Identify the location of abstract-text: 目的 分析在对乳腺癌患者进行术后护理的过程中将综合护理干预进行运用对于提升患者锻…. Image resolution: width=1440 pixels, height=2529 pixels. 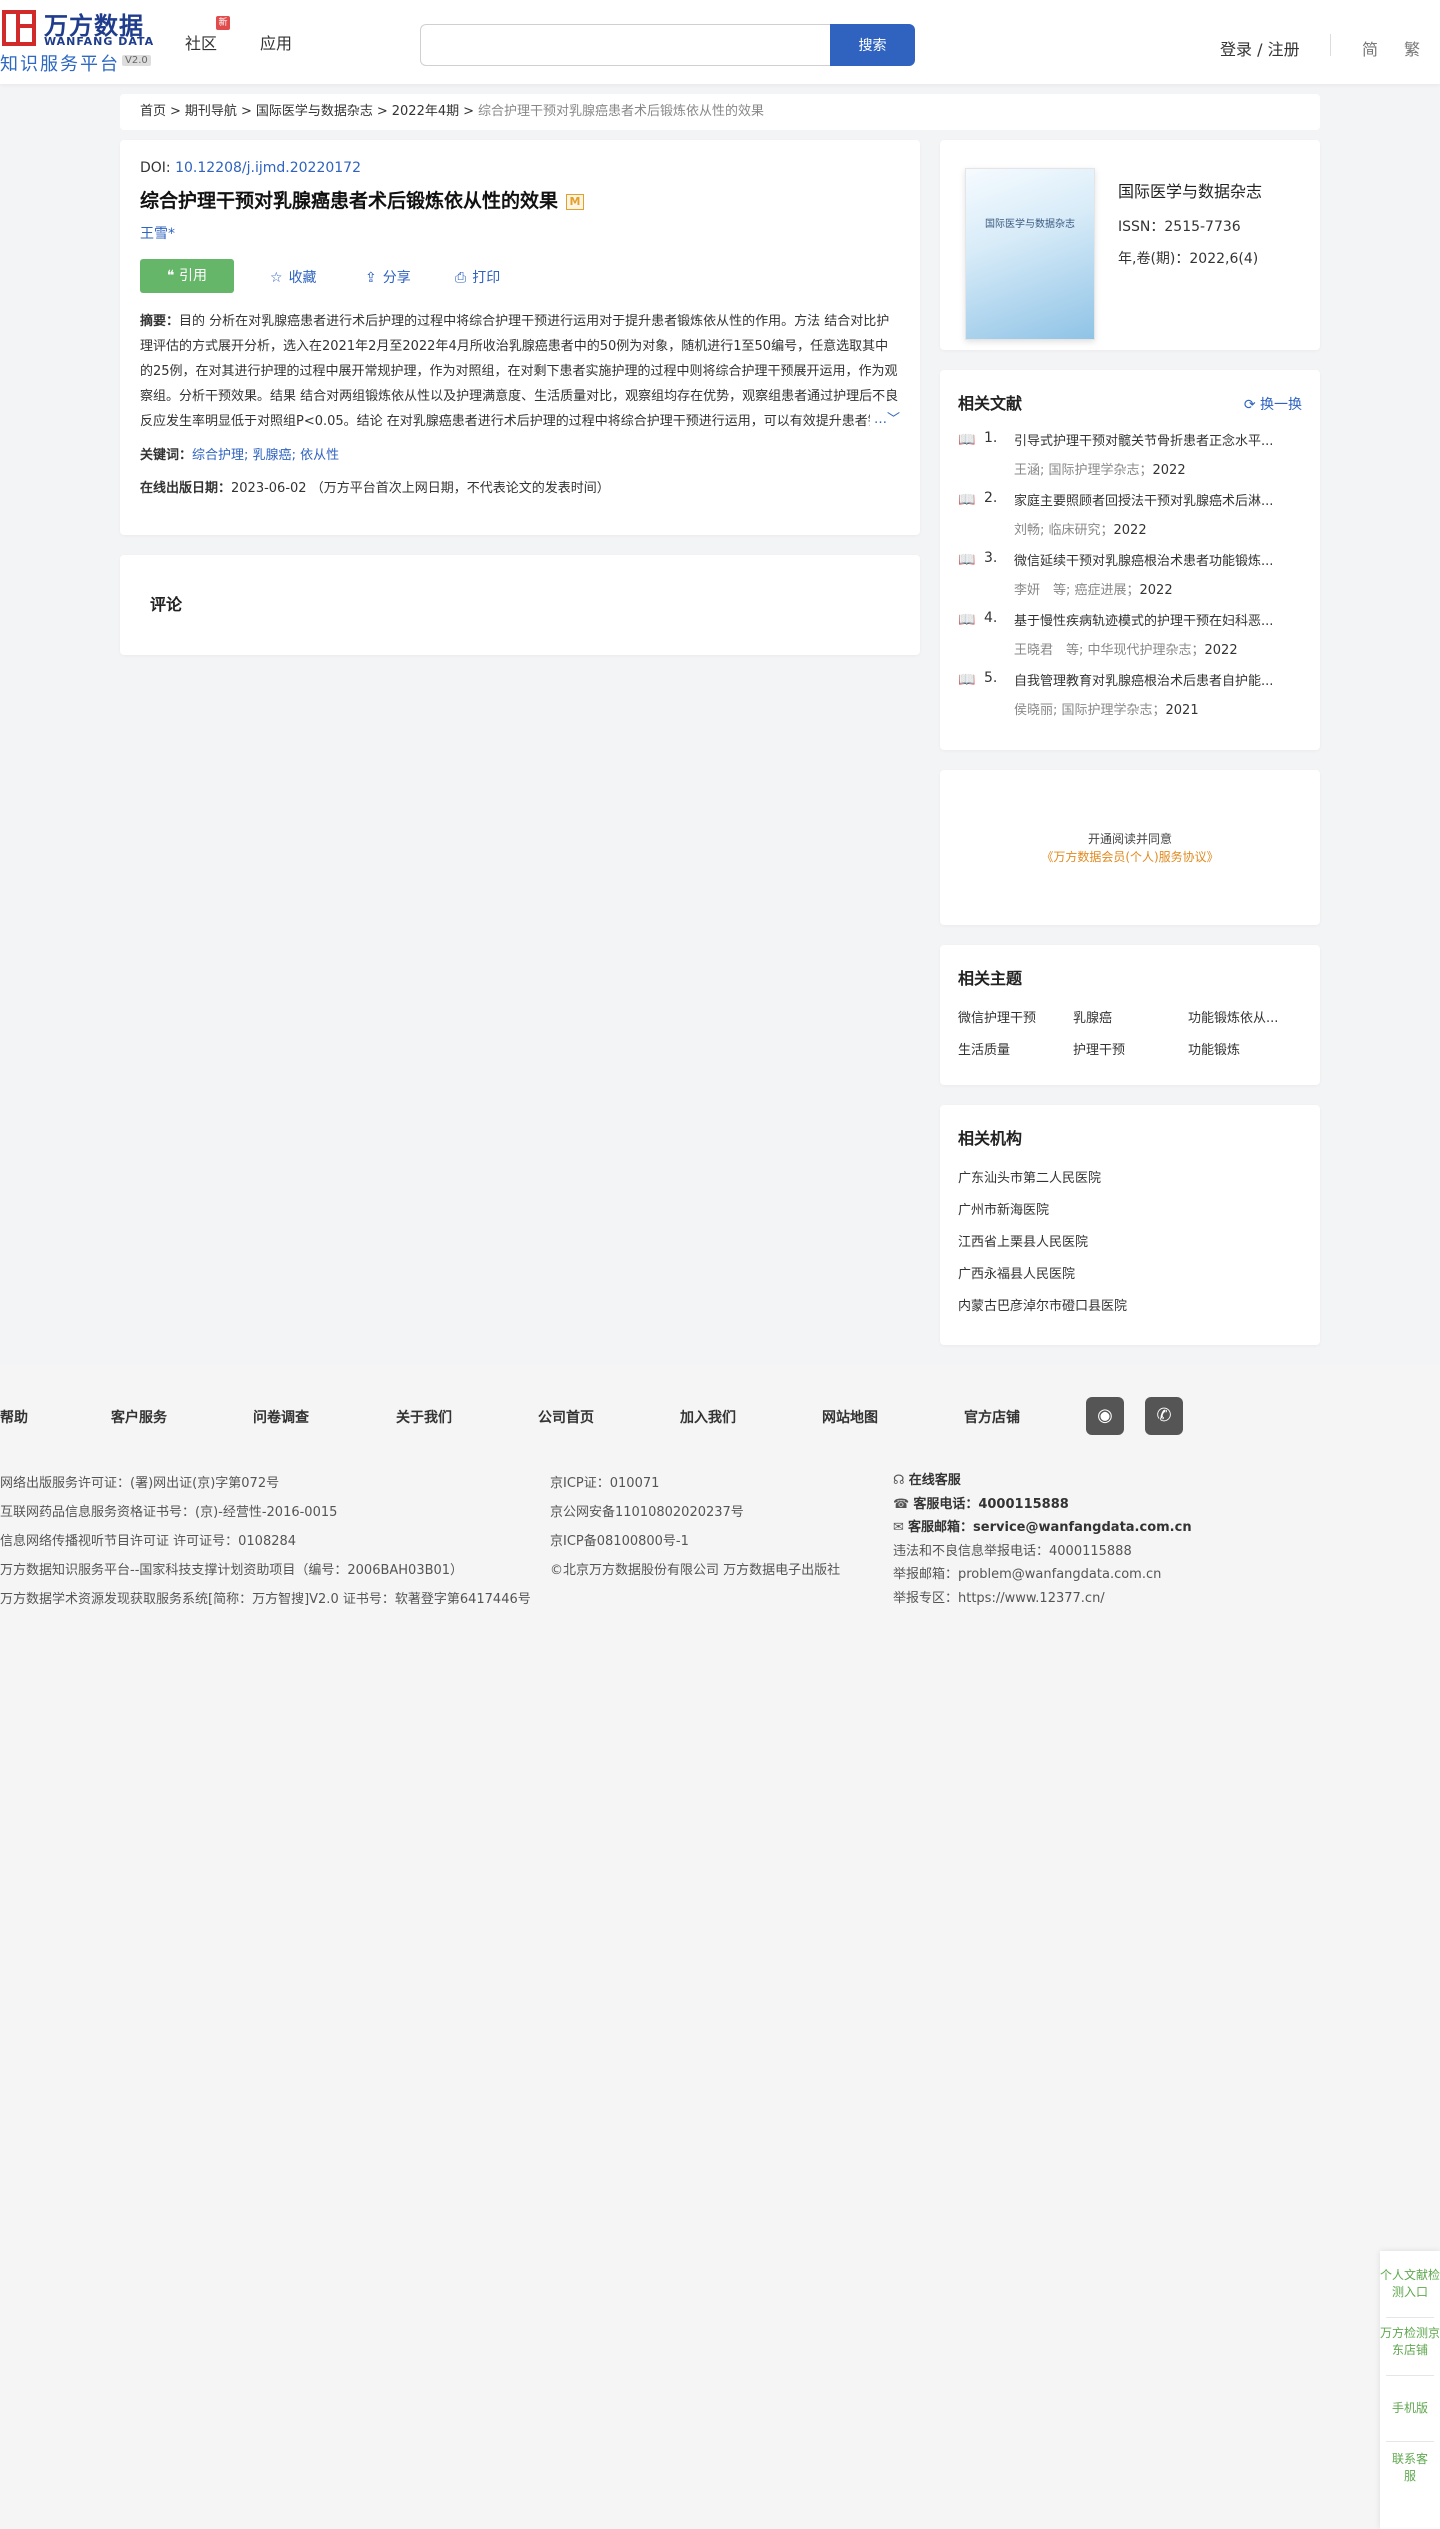
(519, 371).